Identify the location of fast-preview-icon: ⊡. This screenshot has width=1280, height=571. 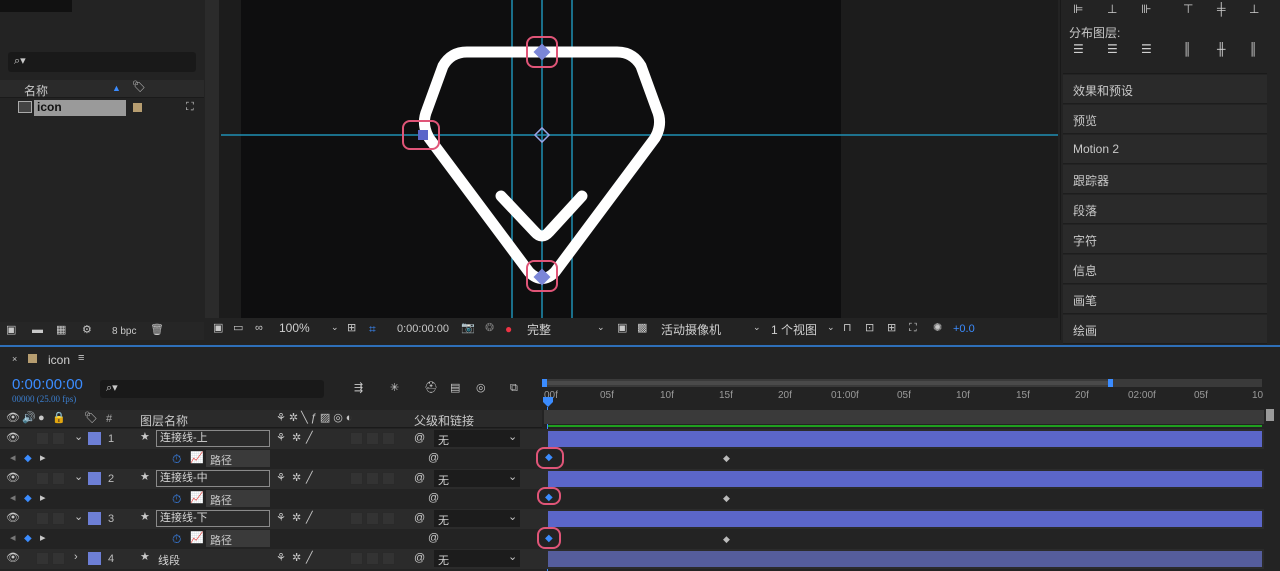
(869, 328).